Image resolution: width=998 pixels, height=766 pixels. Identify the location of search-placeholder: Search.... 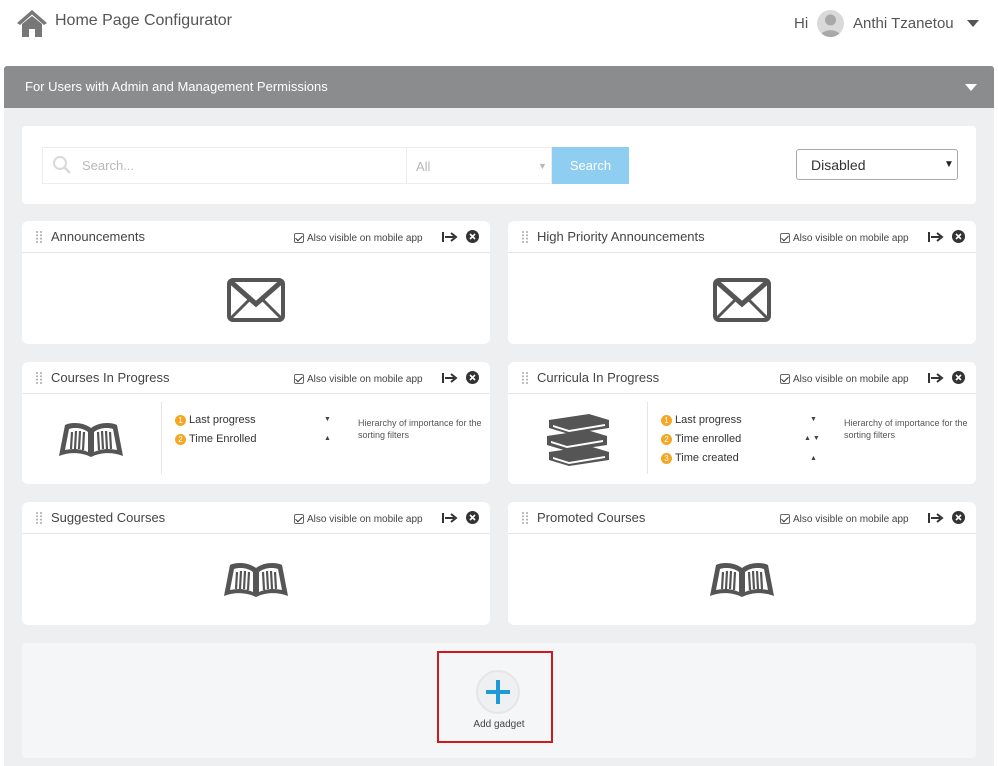
(108, 165).